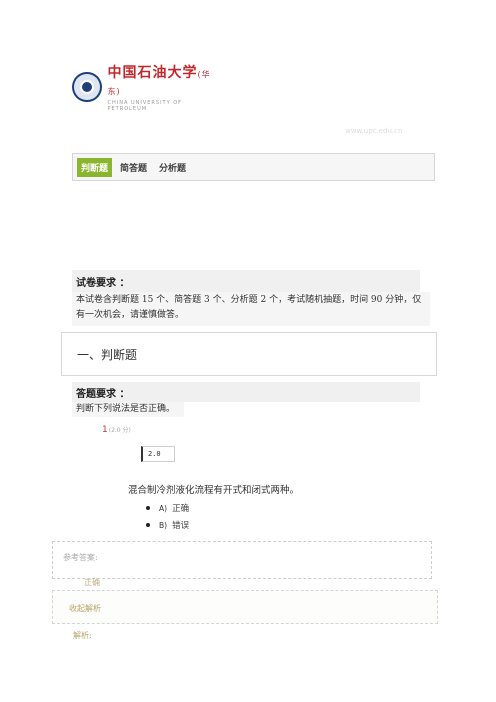  I want to click on logo-english-name: CHINA UNIVERSITY OF PETROLEUM, so click(145, 106).